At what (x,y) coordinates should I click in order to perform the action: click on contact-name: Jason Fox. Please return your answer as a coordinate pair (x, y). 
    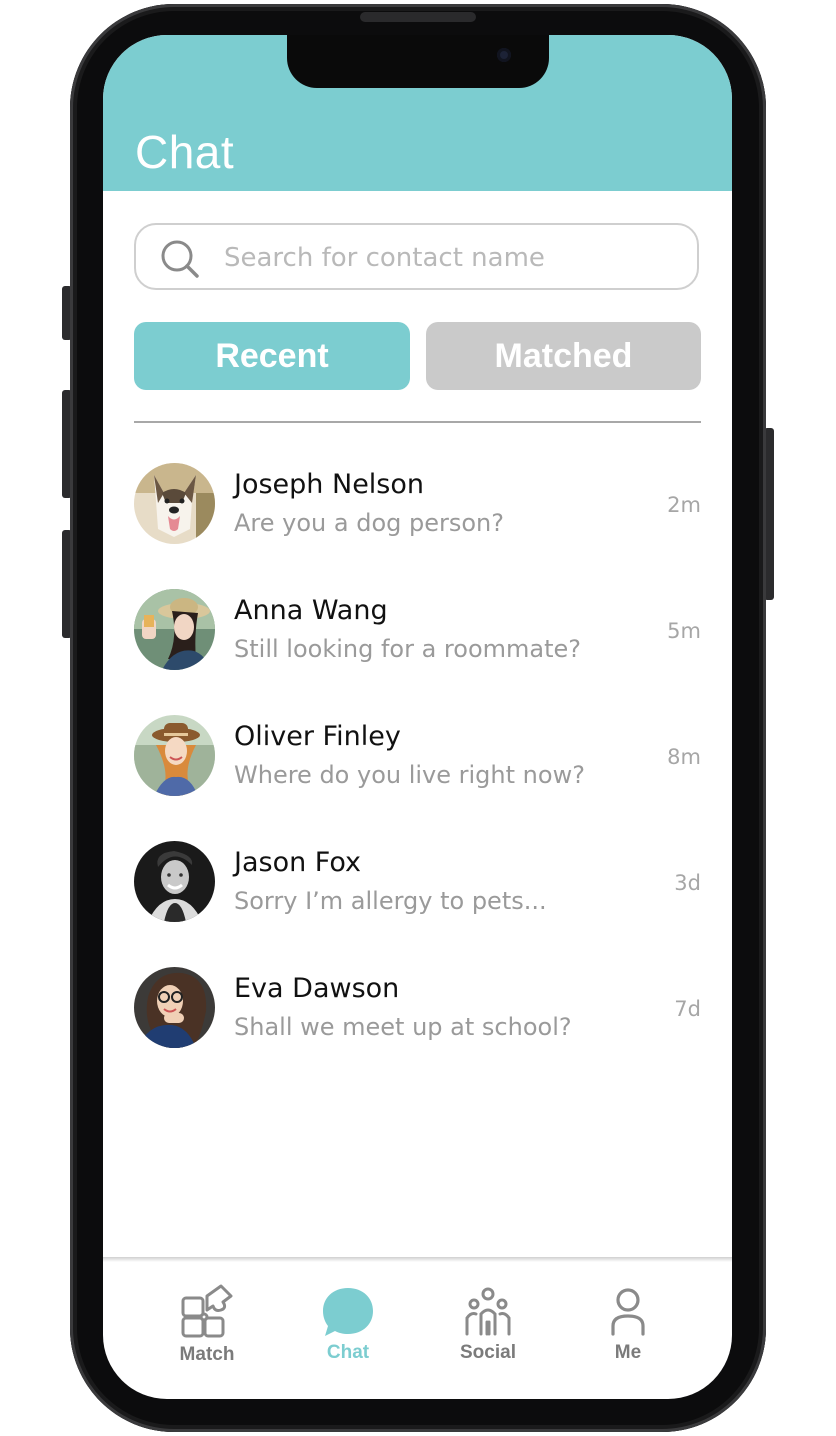
    Looking at the image, I should click on (298, 862).